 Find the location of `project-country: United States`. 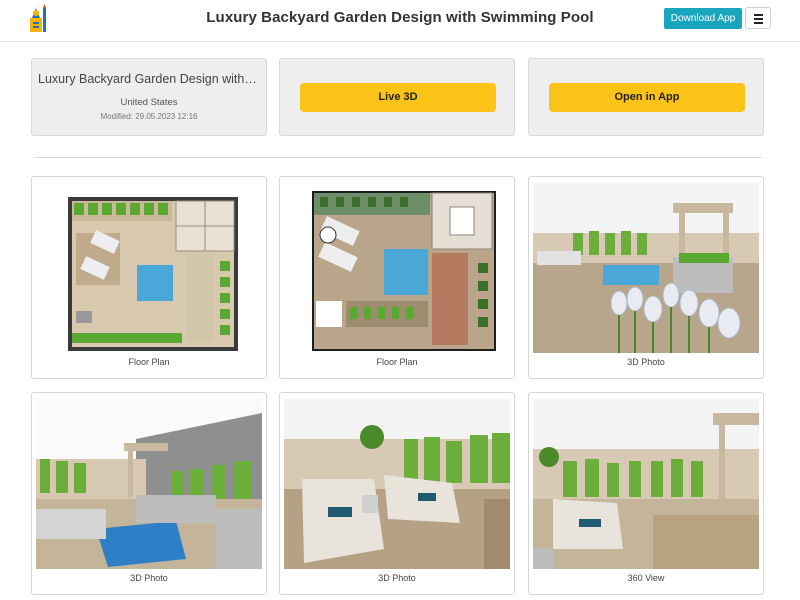

project-country: United States is located at coordinates (149, 102).